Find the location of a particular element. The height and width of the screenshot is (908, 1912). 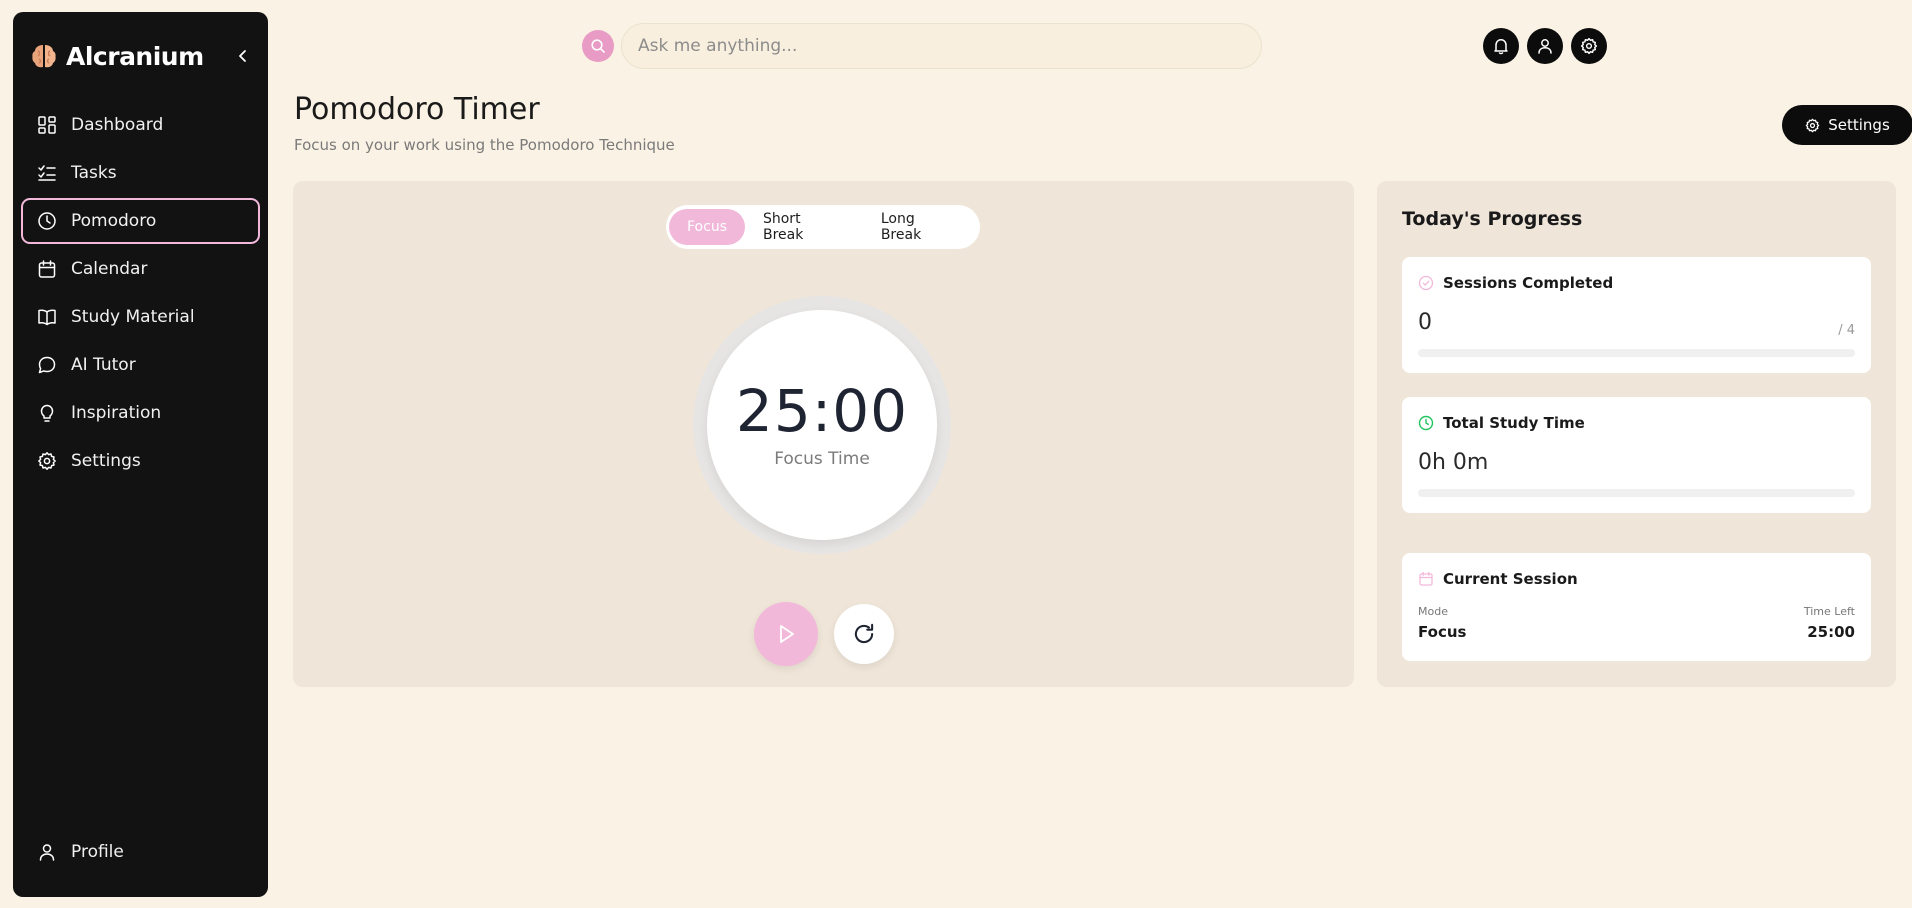

sidebar-item-label: Pomodoro is located at coordinates (114, 221).